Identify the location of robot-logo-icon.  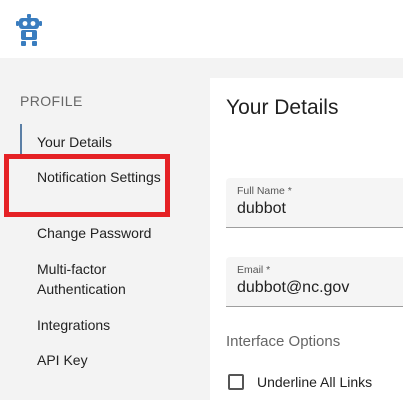
(29, 30).